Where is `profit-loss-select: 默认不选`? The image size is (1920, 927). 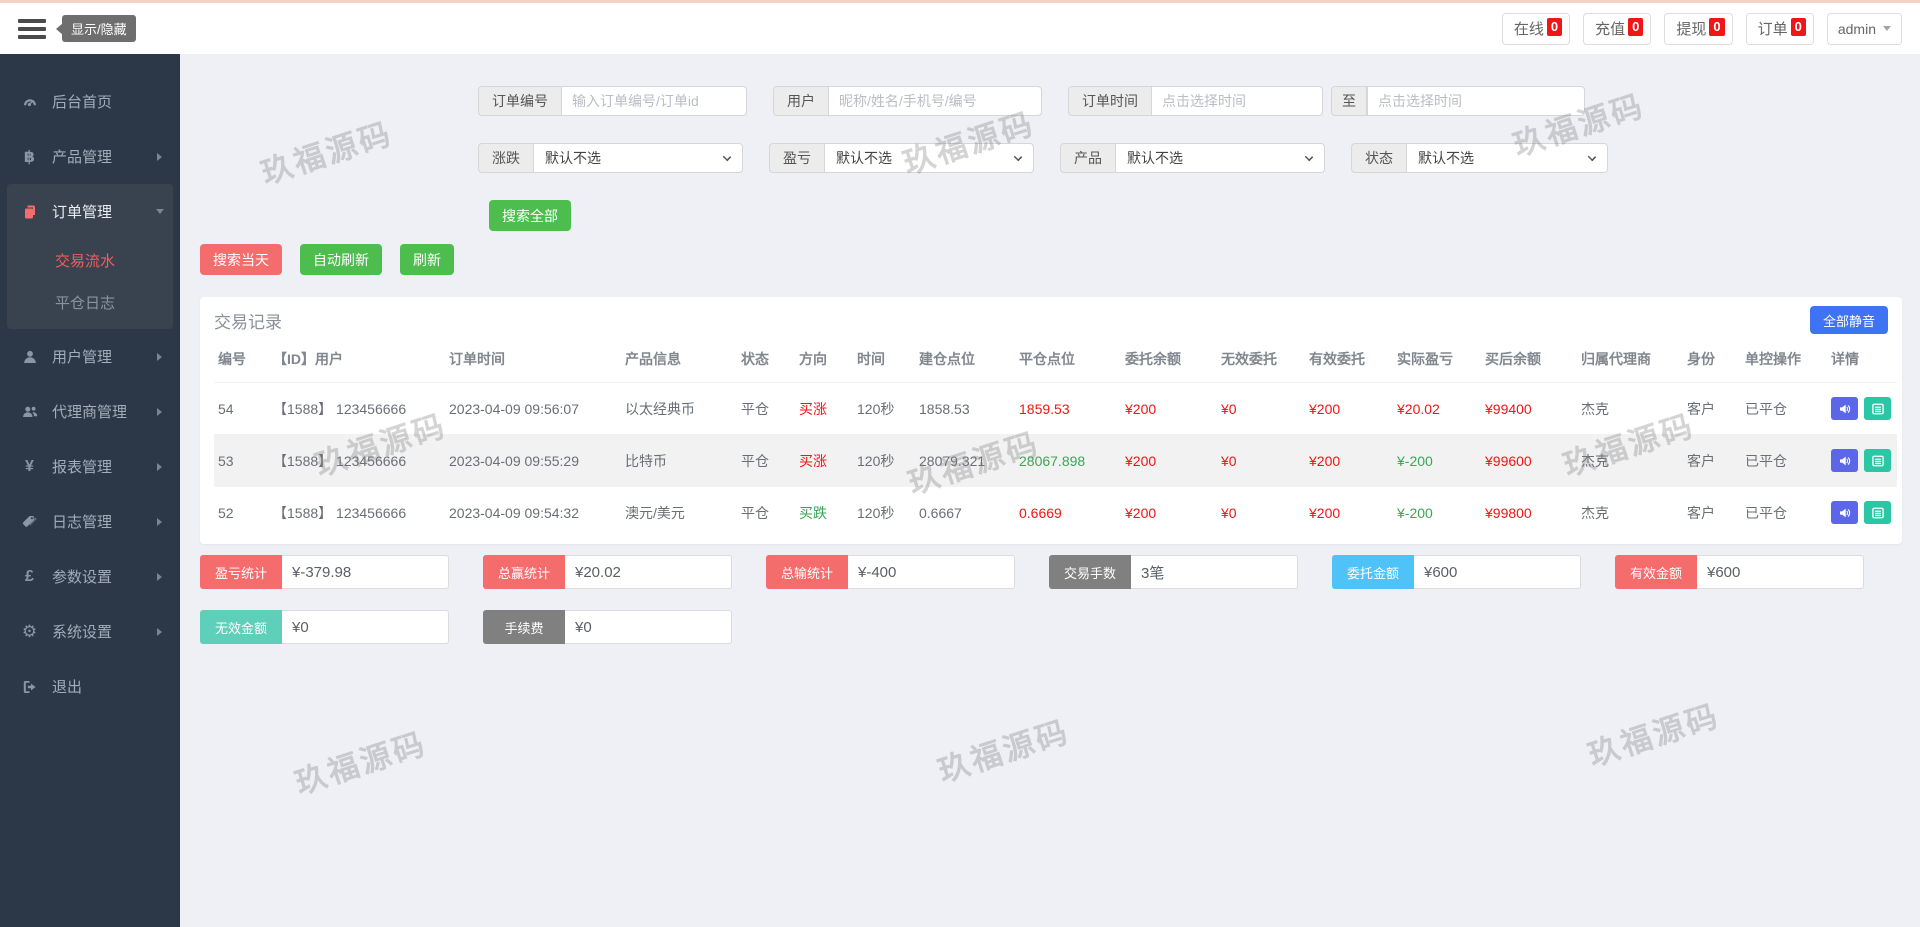
profit-loss-select: 默认不选 is located at coordinates (929, 158).